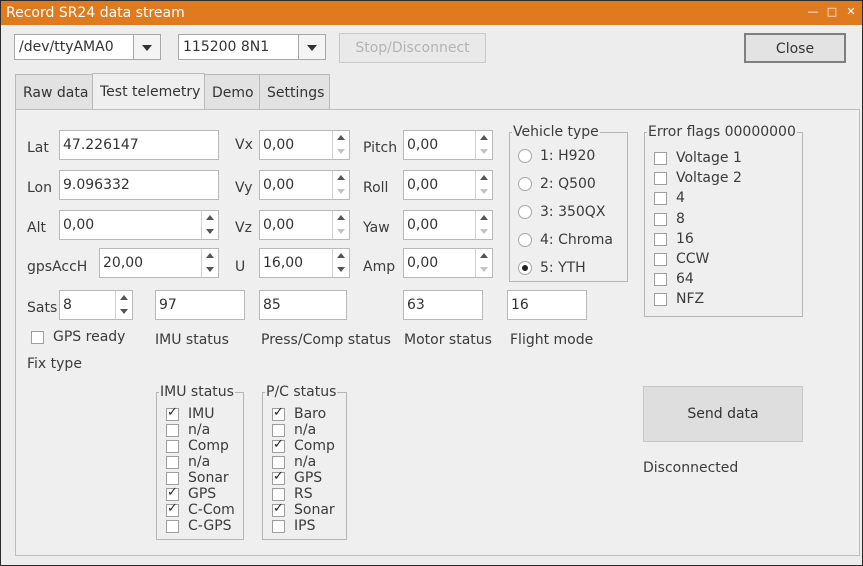 This screenshot has height=566, width=863. What do you see at coordinates (294, 91) in the screenshot?
I see `tab-settings: Settings` at bounding box center [294, 91].